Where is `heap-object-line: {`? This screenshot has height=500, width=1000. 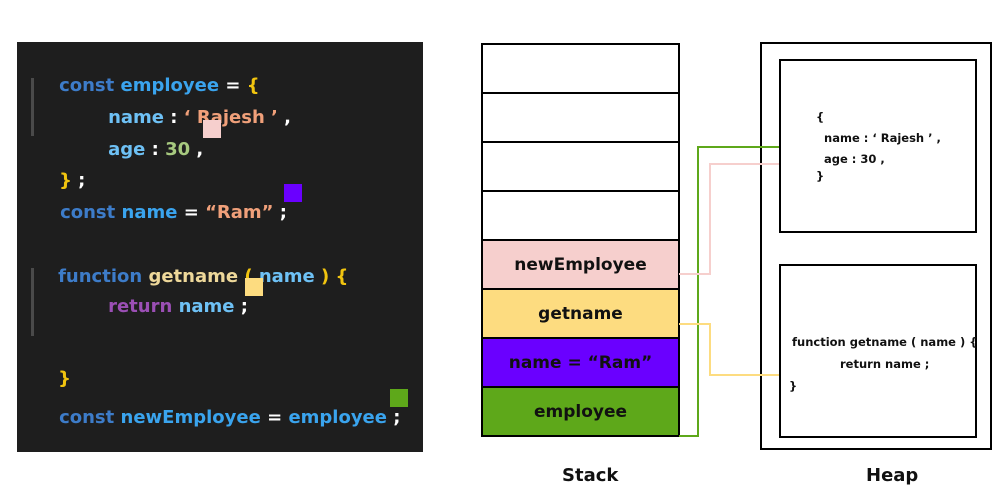
heap-object-line: { is located at coordinates (820, 117).